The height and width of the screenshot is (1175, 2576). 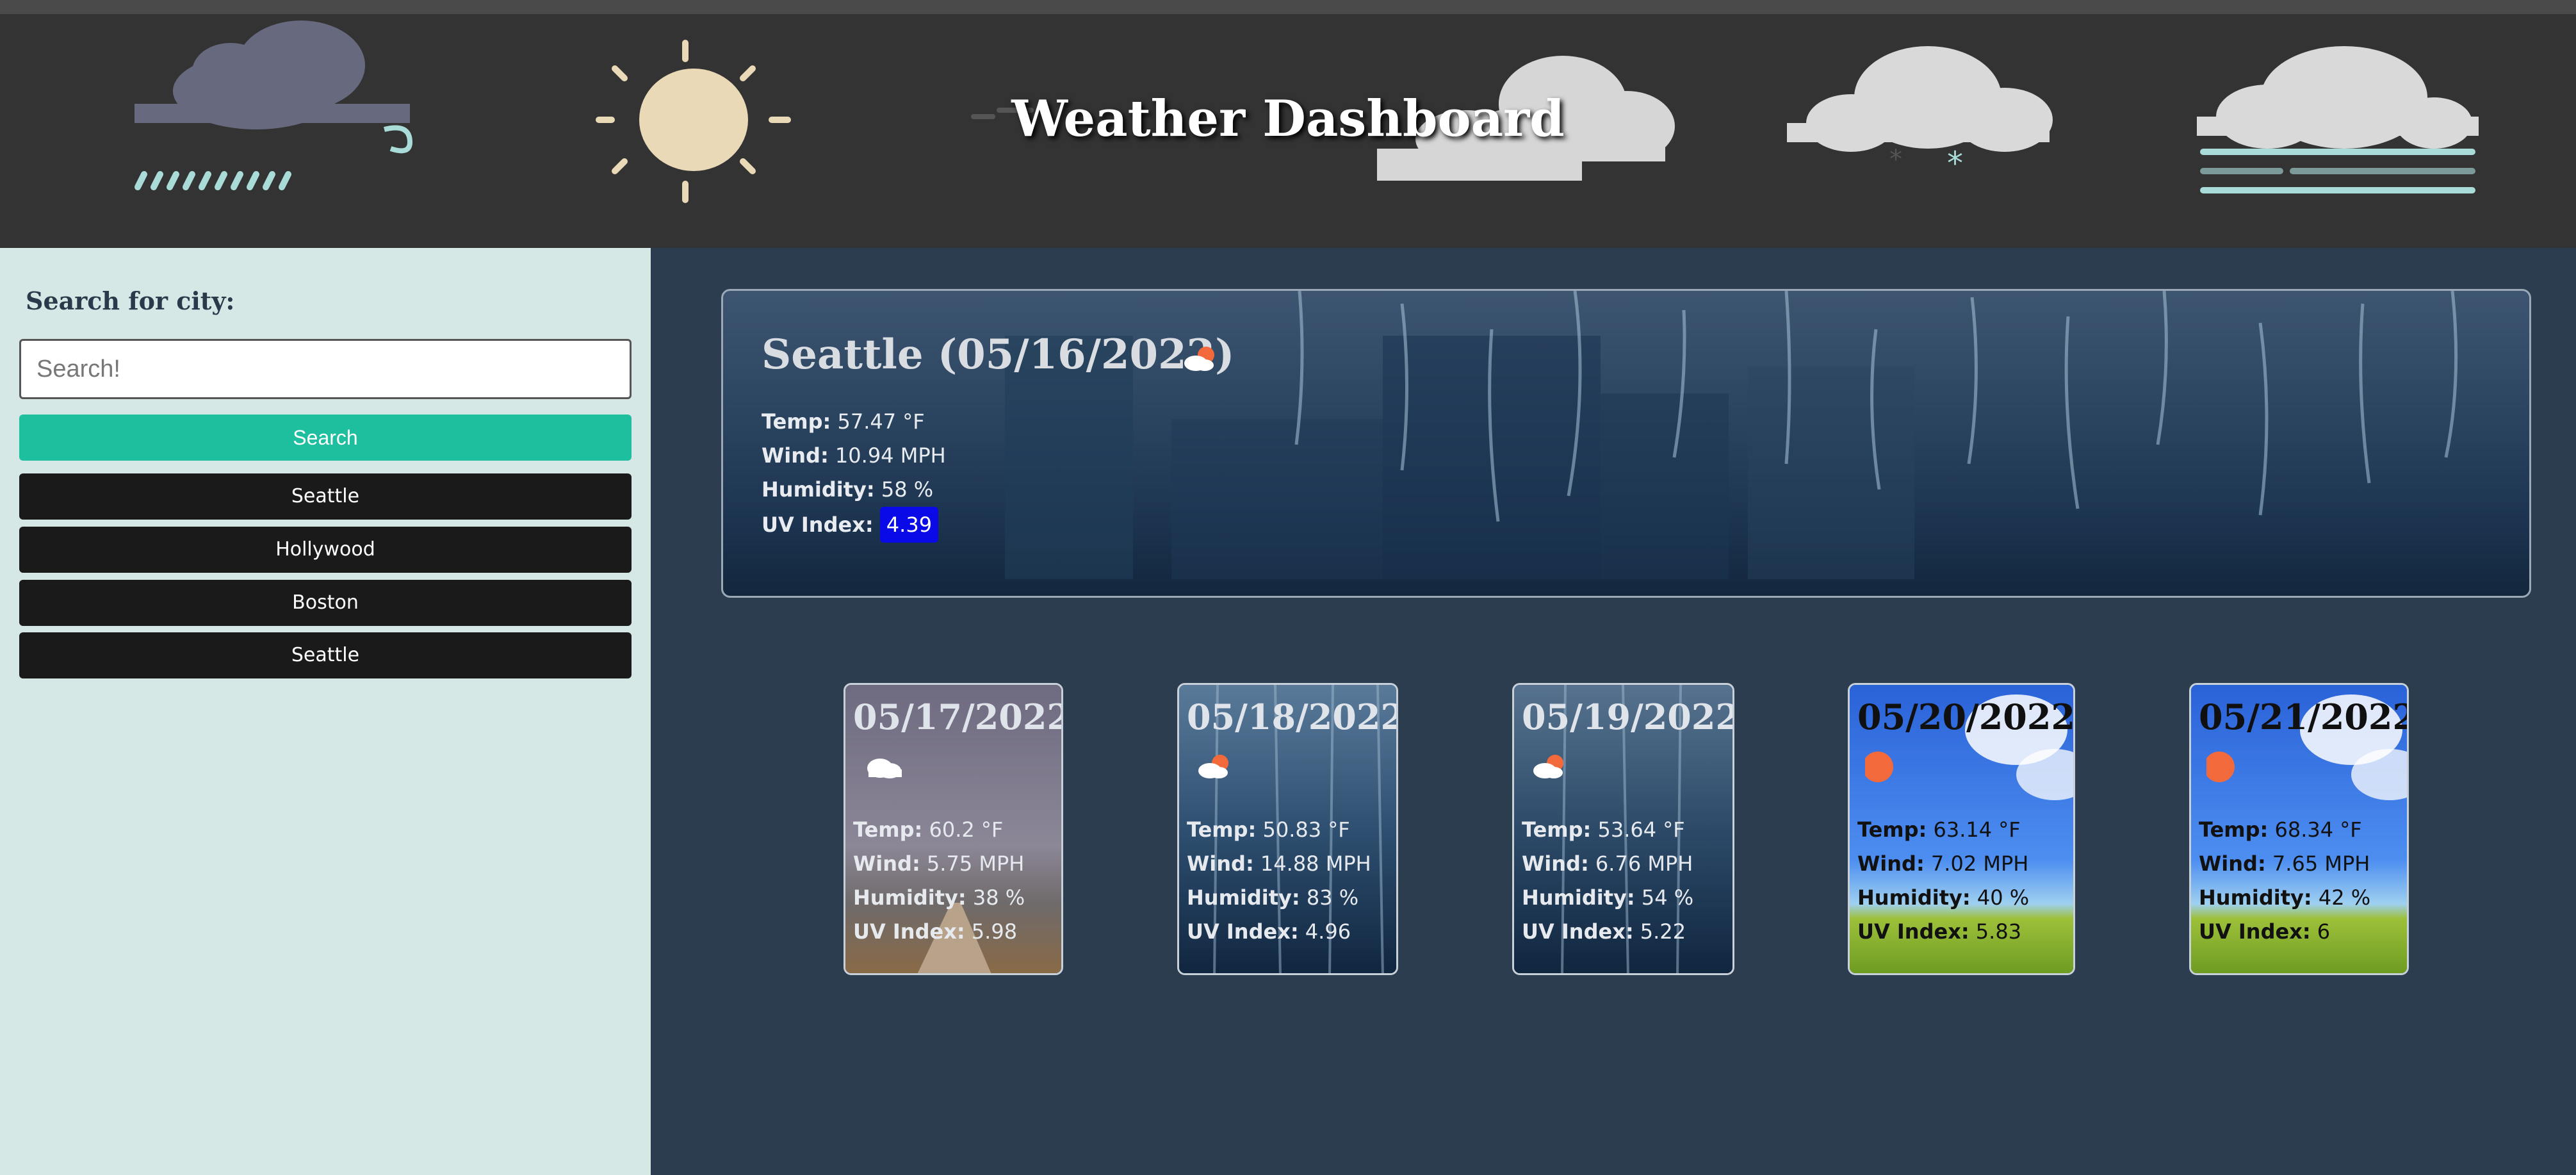 What do you see at coordinates (2285, 897) in the screenshot?
I see `forecast-humidity: Humidity: 42 %` at bounding box center [2285, 897].